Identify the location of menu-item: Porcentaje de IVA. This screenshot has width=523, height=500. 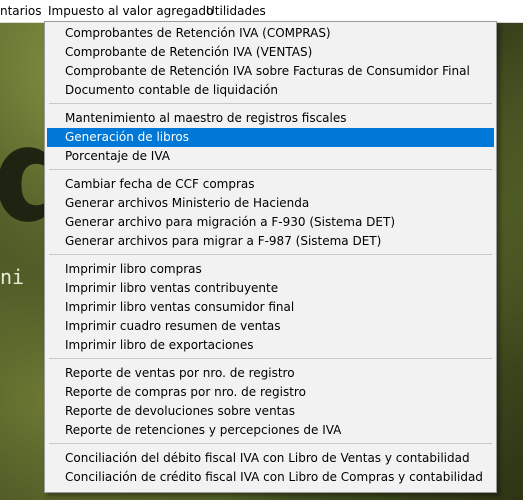
(270, 156).